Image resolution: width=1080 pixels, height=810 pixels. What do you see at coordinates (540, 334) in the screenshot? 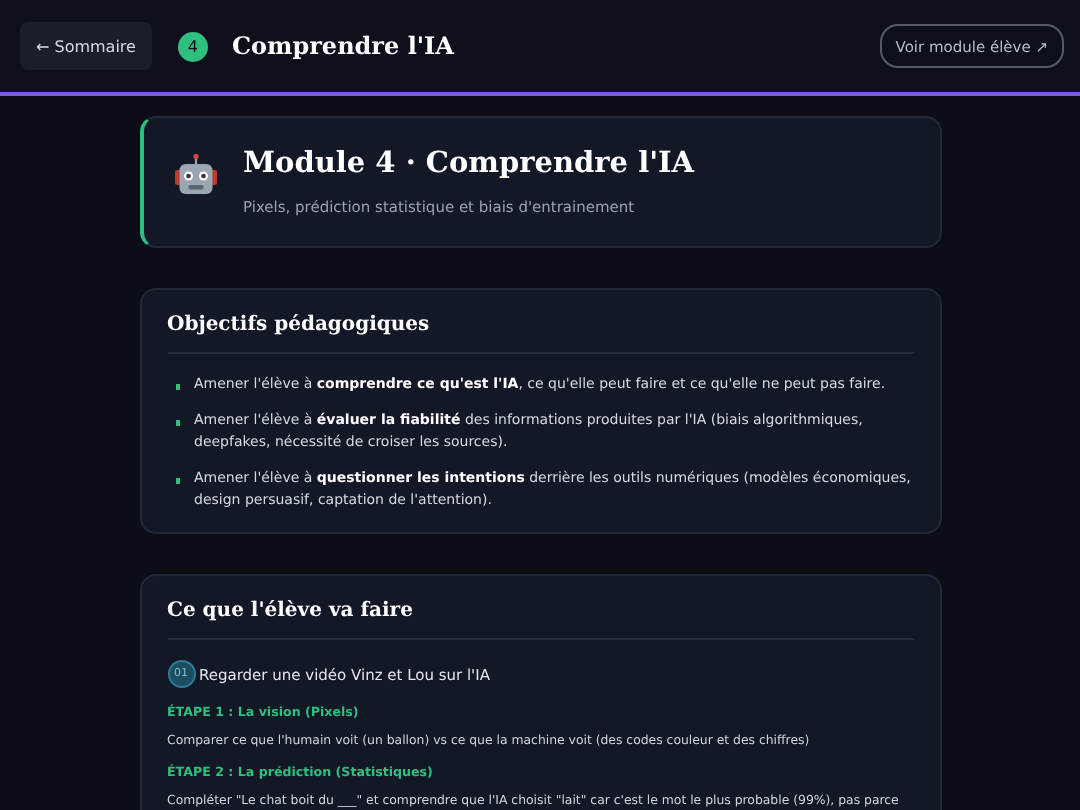
I see `section-title: Objectifs pédagogiques` at bounding box center [540, 334].